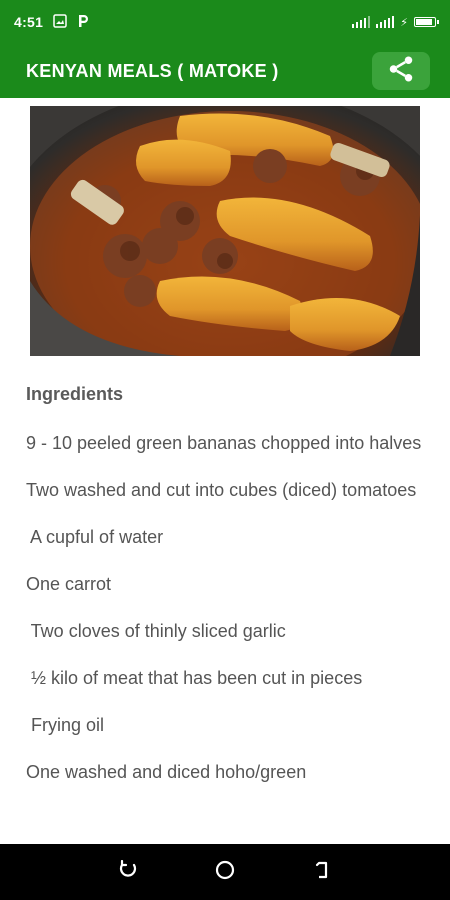 This screenshot has width=450, height=900. Describe the element at coordinates (128, 872) in the screenshot. I see `recents-icon` at that location.